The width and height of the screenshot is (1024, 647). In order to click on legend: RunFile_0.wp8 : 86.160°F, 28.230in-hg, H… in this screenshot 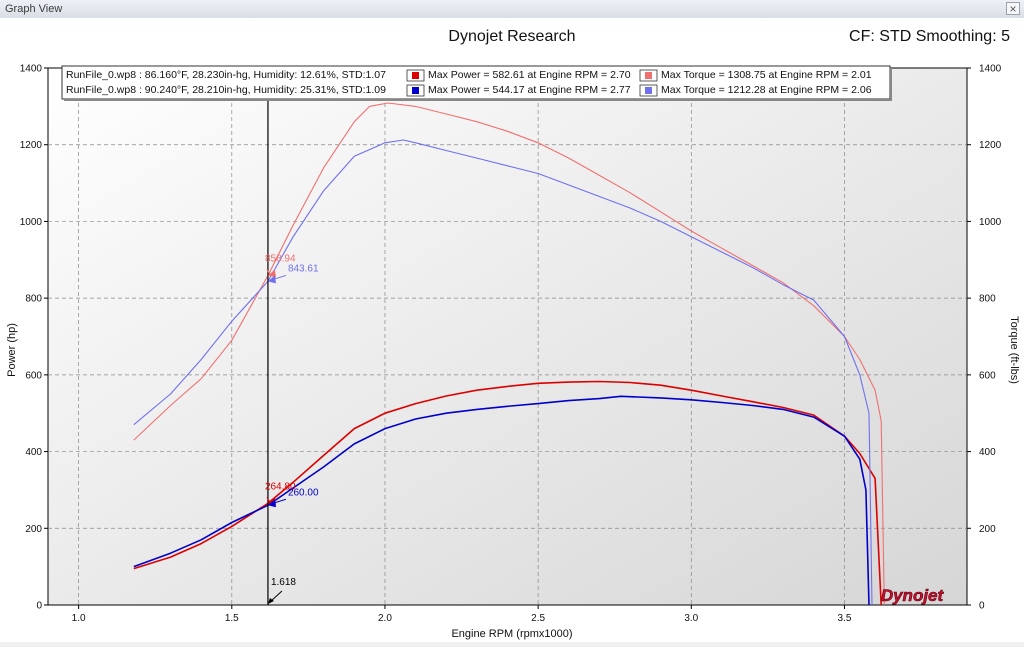, I will do `click(476, 83)`.